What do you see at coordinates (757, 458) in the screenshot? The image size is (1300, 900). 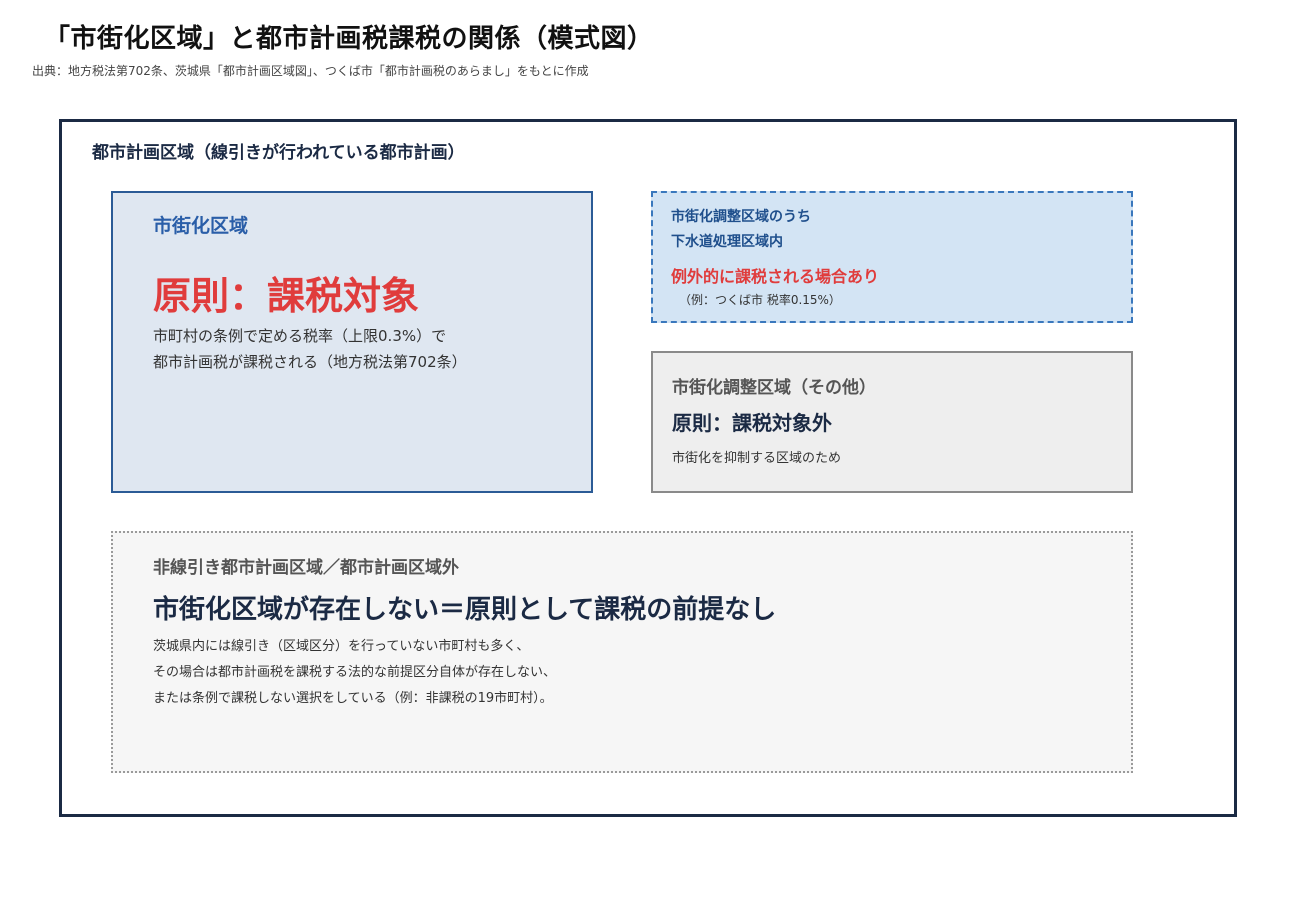 I see `urbanization-control-area-desc: 市街化を抑制する区域のため` at bounding box center [757, 458].